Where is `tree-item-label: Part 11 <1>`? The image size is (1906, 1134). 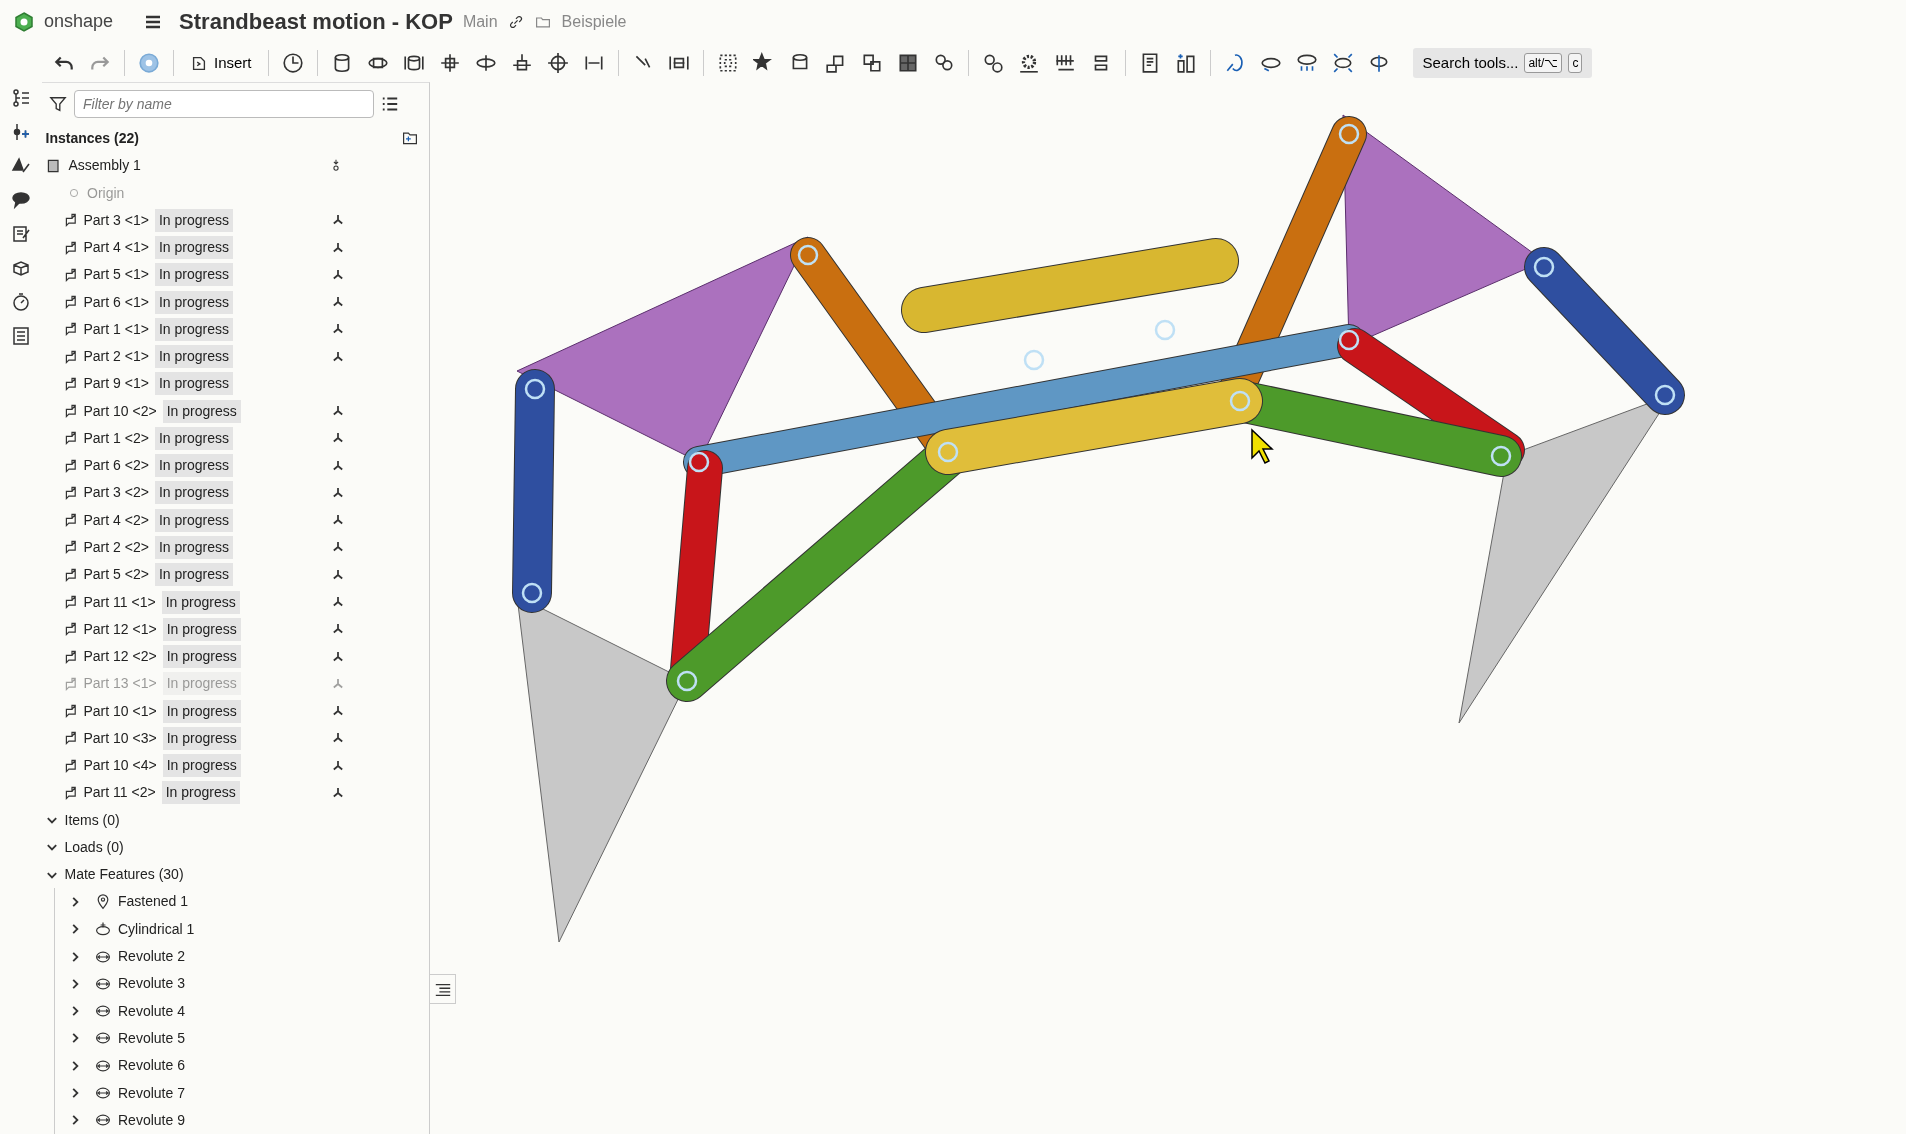 tree-item-label: Part 11 <1> is located at coordinates (119, 602).